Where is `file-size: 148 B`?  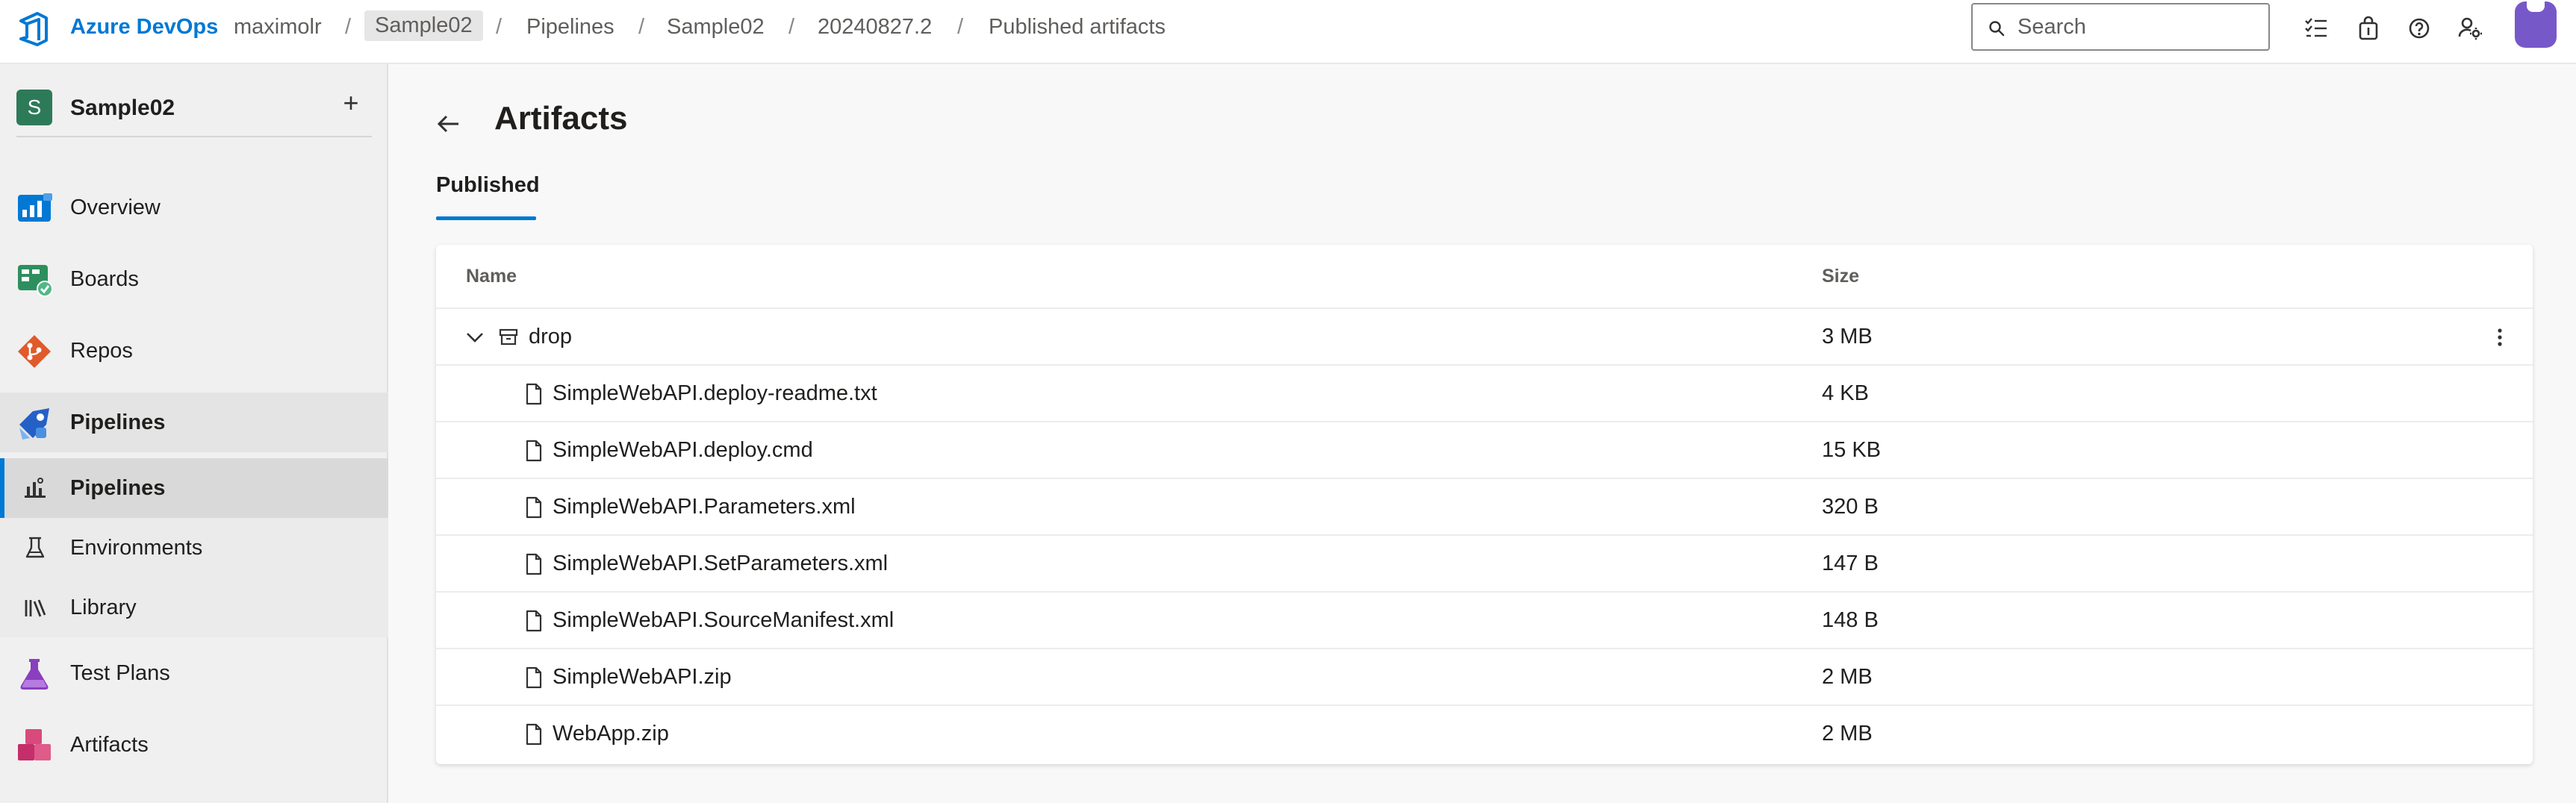 file-size: 148 B is located at coordinates (1850, 620).